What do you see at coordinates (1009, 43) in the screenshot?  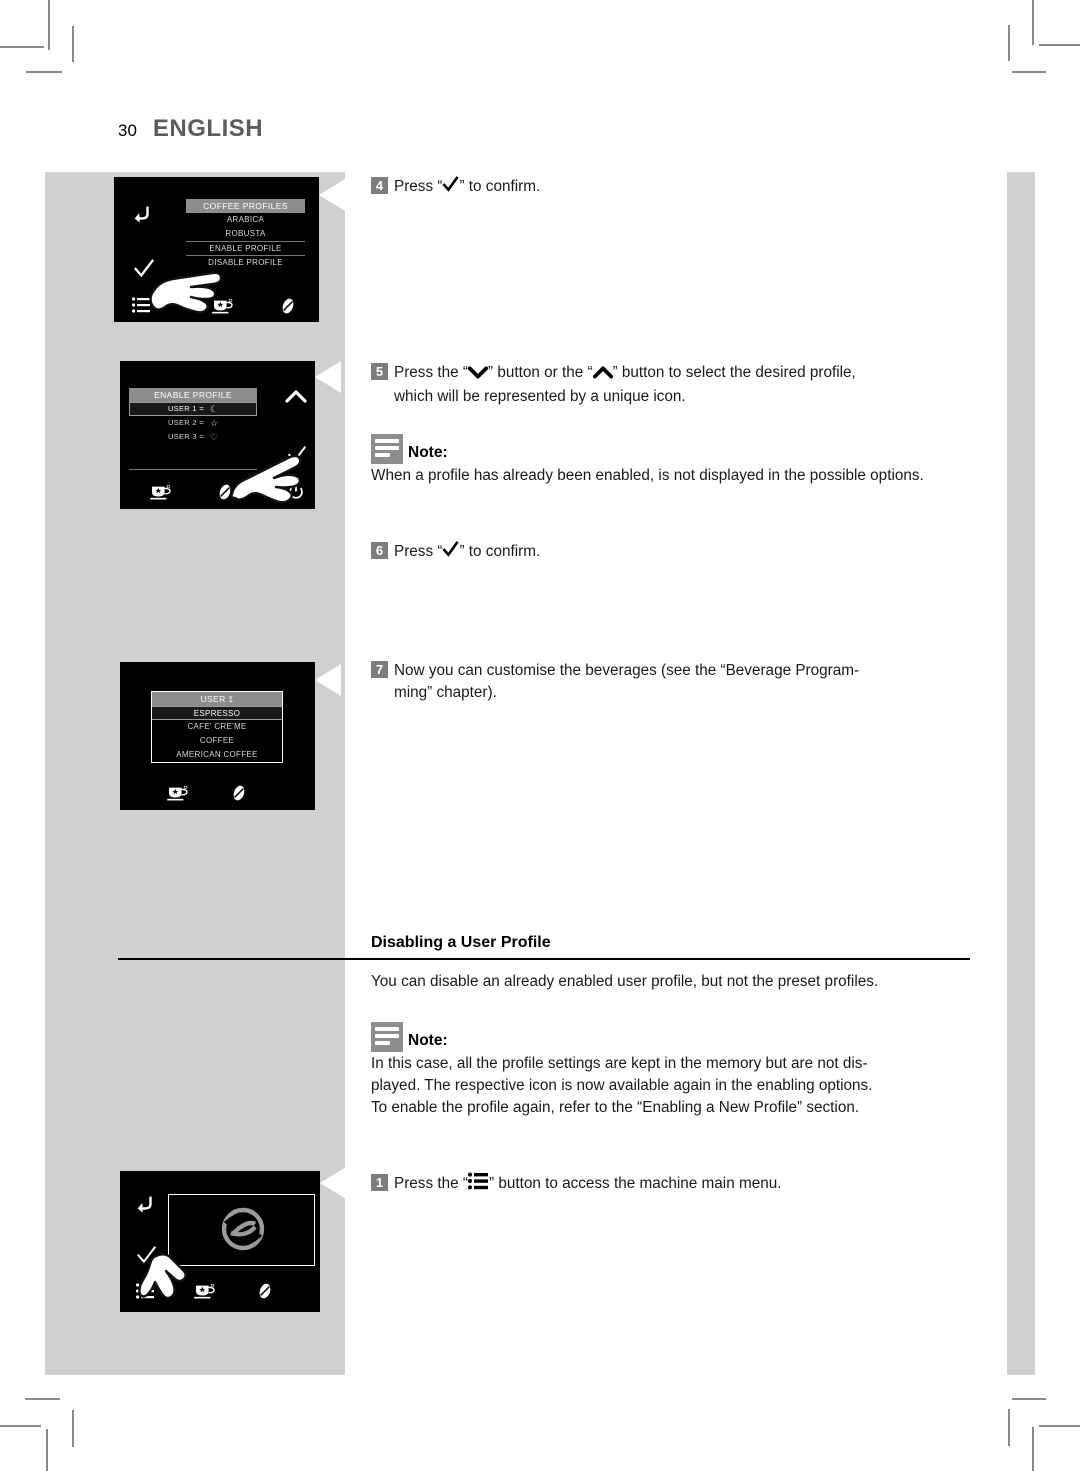 I see `crop-mark-top-right-v2` at bounding box center [1009, 43].